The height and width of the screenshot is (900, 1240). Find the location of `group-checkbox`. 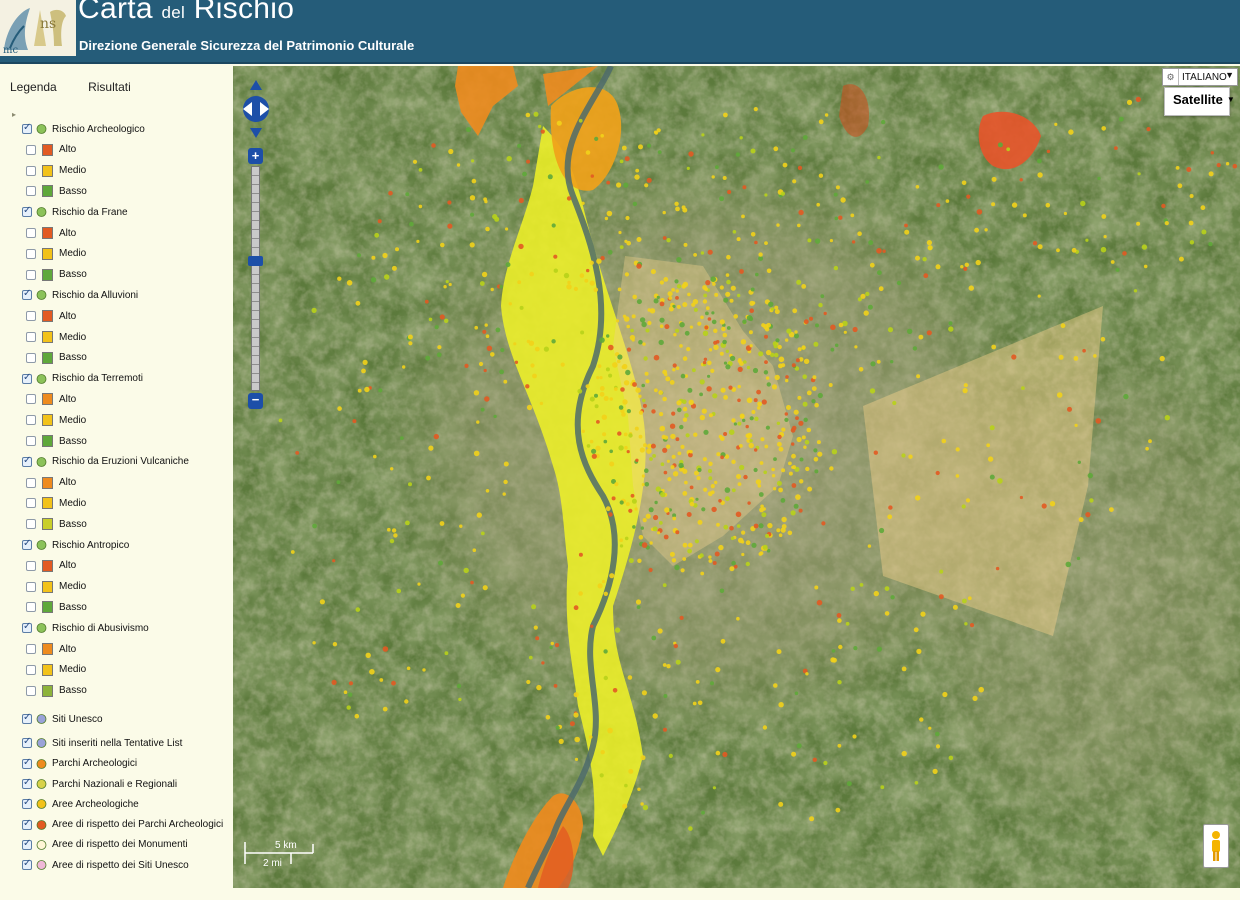

group-checkbox is located at coordinates (27, 544).